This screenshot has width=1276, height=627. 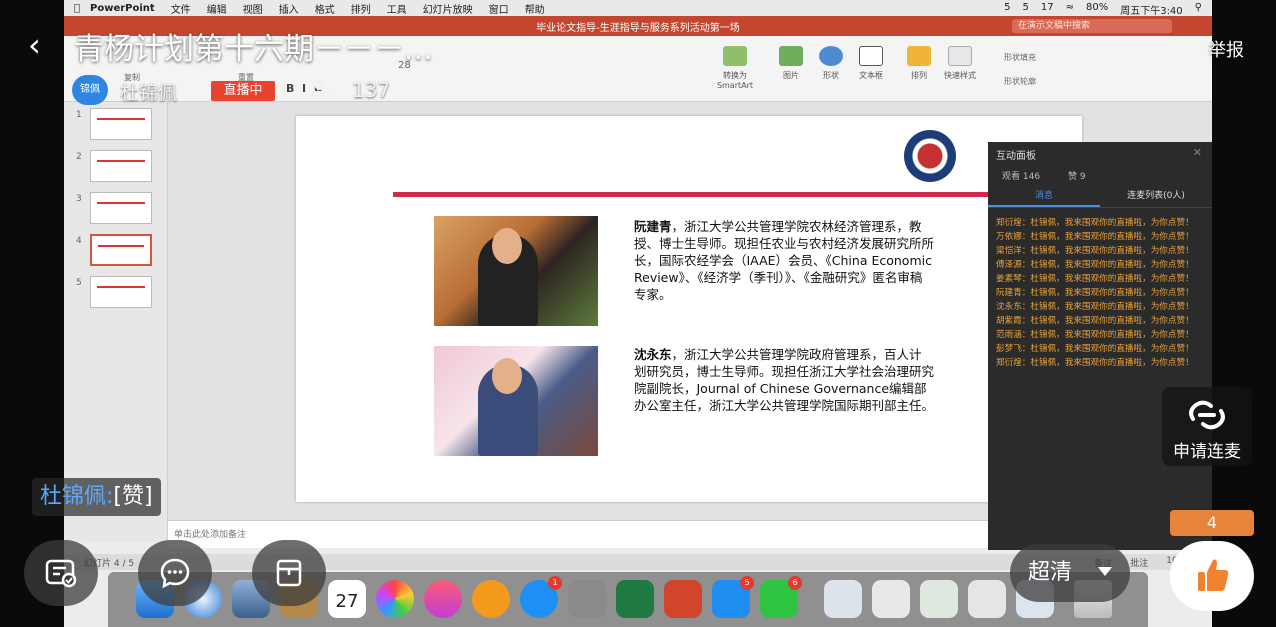 I want to click on calendar-icon: 27, so click(x=347, y=599).